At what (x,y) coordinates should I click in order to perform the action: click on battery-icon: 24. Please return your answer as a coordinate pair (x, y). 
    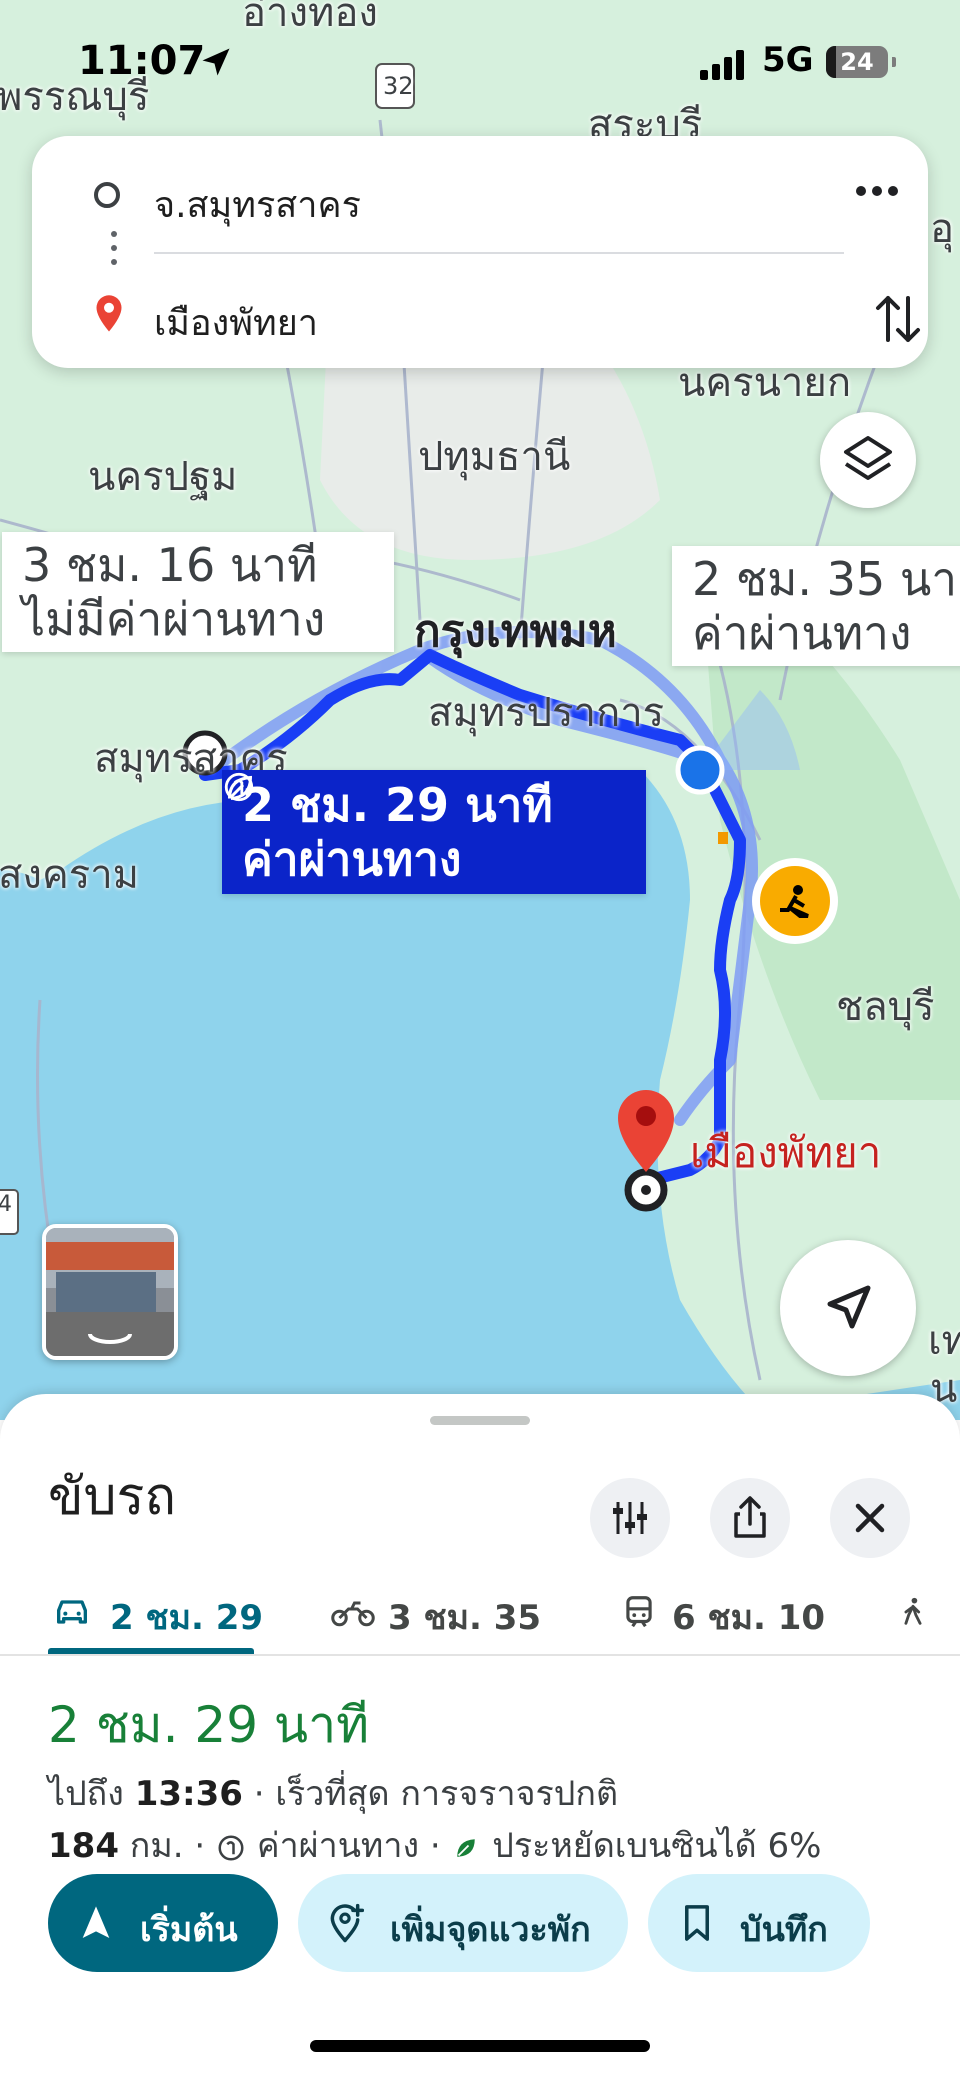
    Looking at the image, I should click on (861, 62).